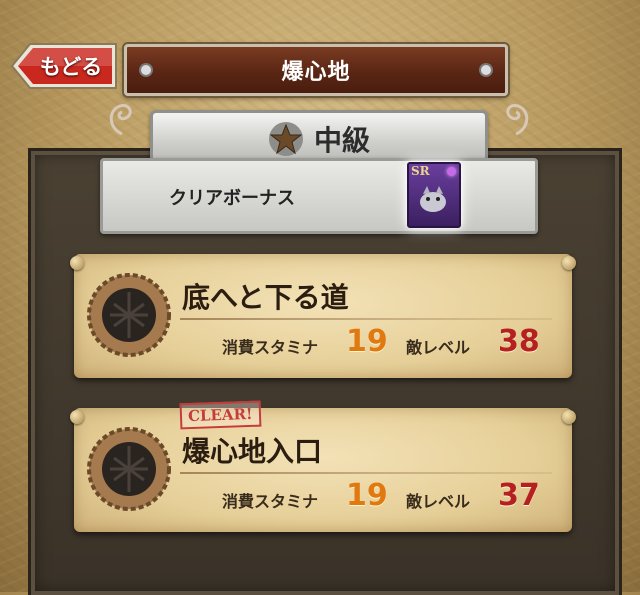  I want to click on page-title: 爆心地, so click(316, 72).